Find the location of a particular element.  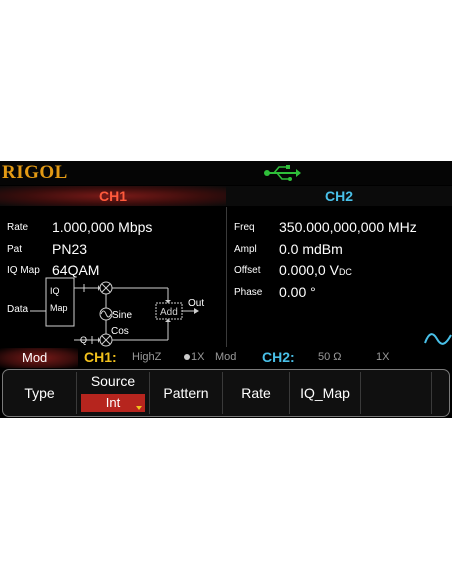

ampl-label: Ampl is located at coordinates (245, 249).